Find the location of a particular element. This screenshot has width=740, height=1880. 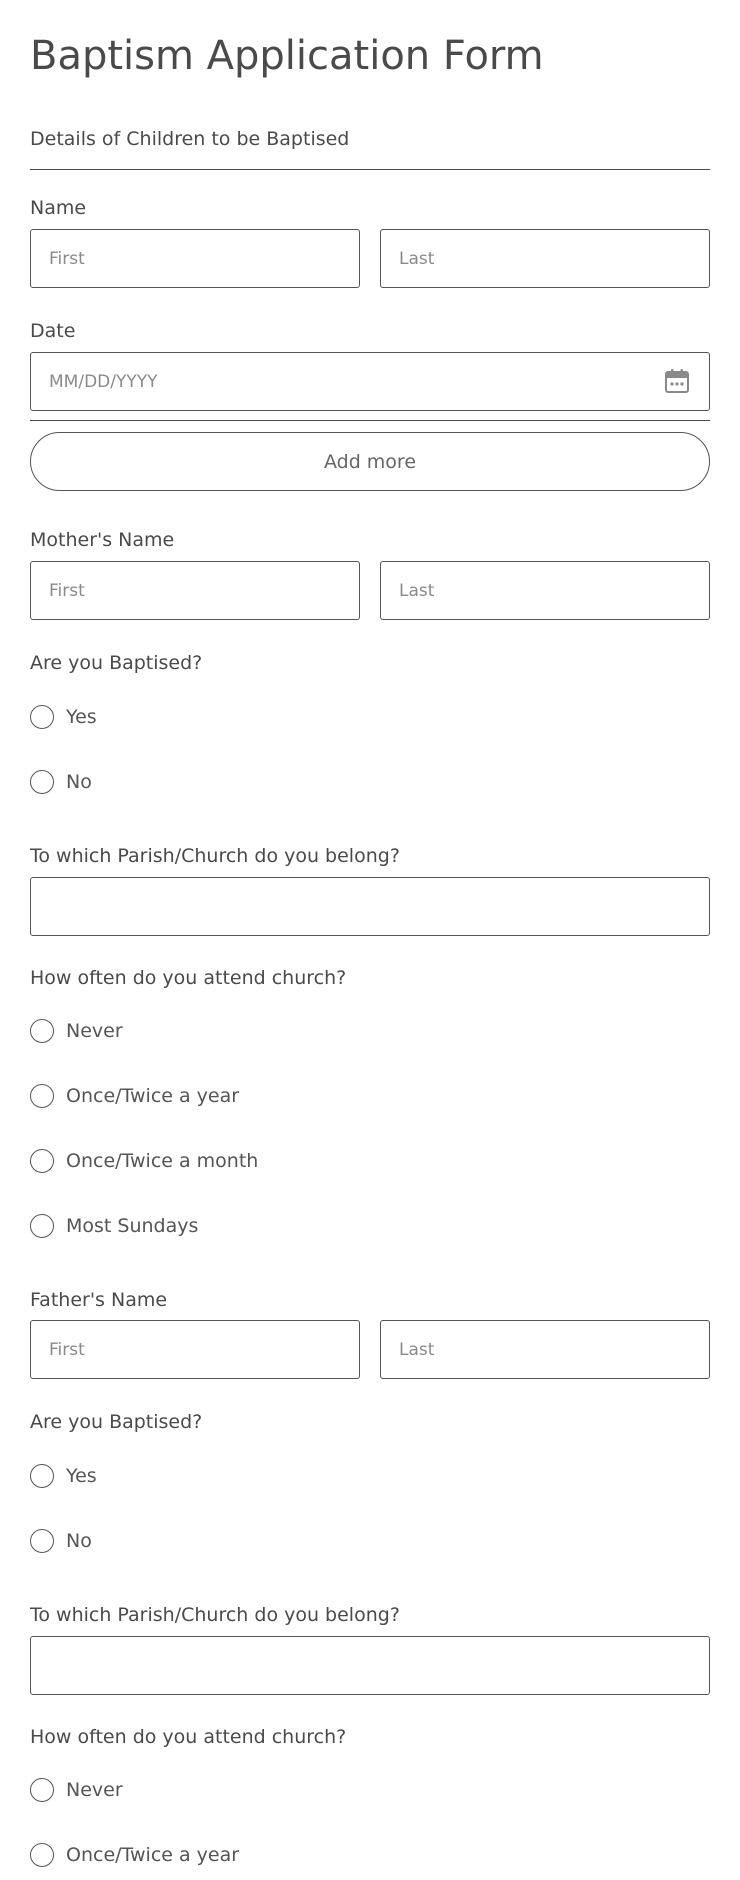

calendar-icon is located at coordinates (677, 381).